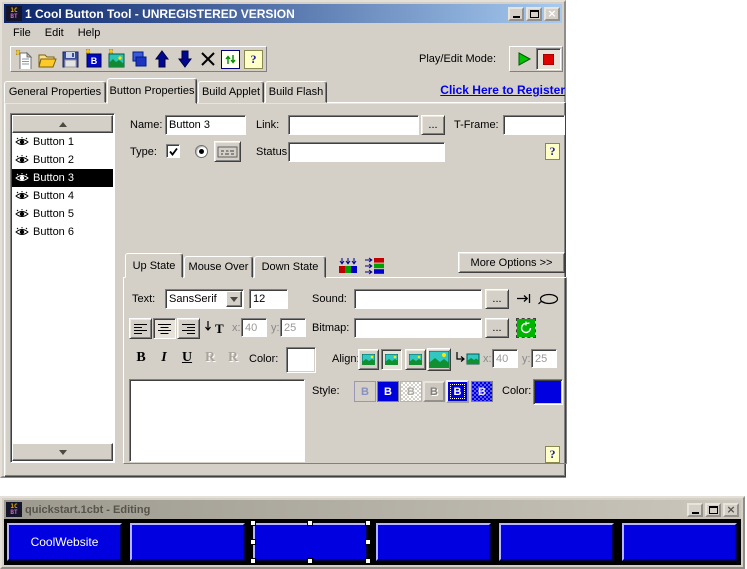  I want to click on style-flat-button: B, so click(365, 391).